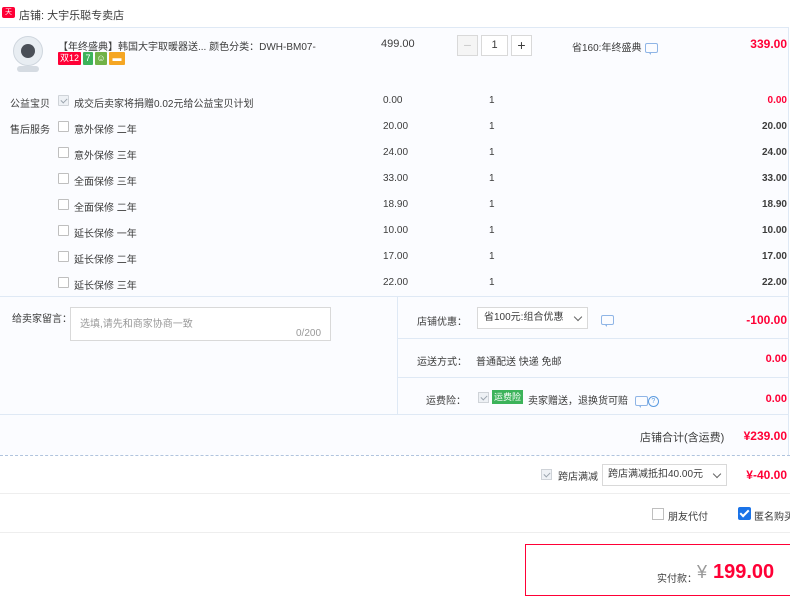  What do you see at coordinates (546, 474) in the screenshot?
I see `cross-store-checkbox` at bounding box center [546, 474].